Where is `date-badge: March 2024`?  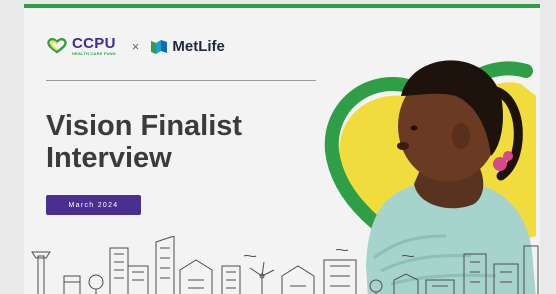
date-badge: March 2024 is located at coordinates (93, 205).